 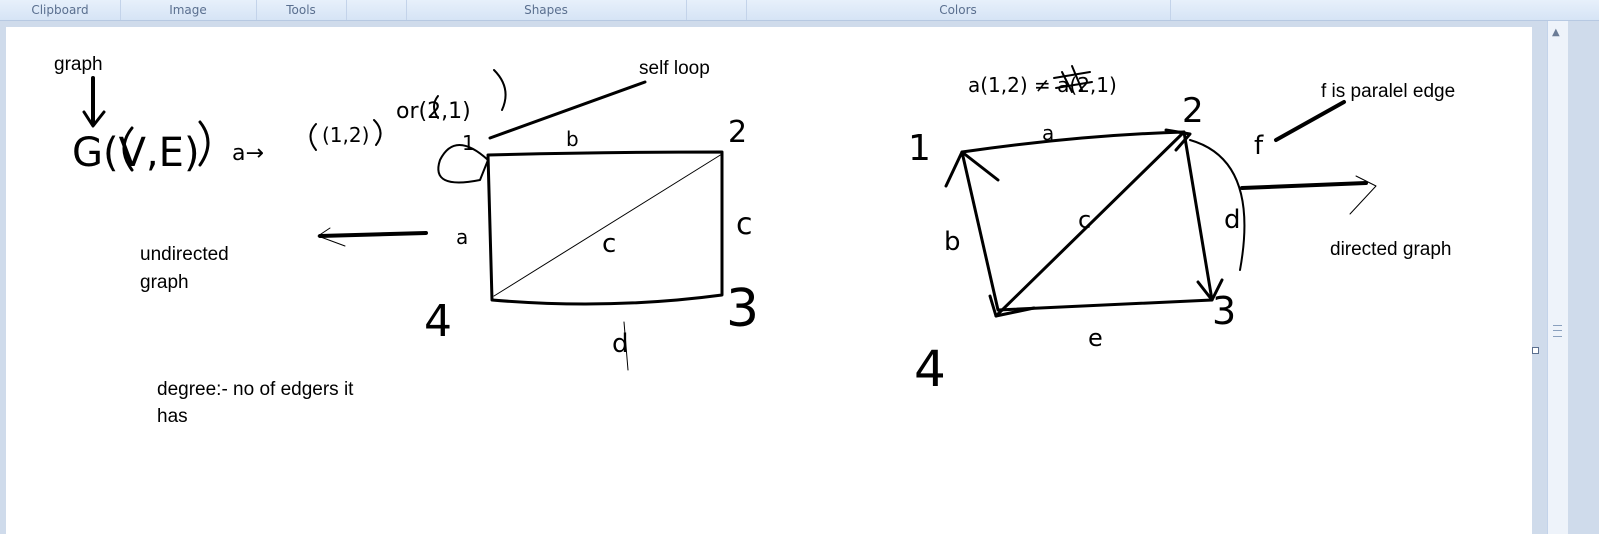 I want to click on directed-pointer-arrow, so click(x=1304, y=185).